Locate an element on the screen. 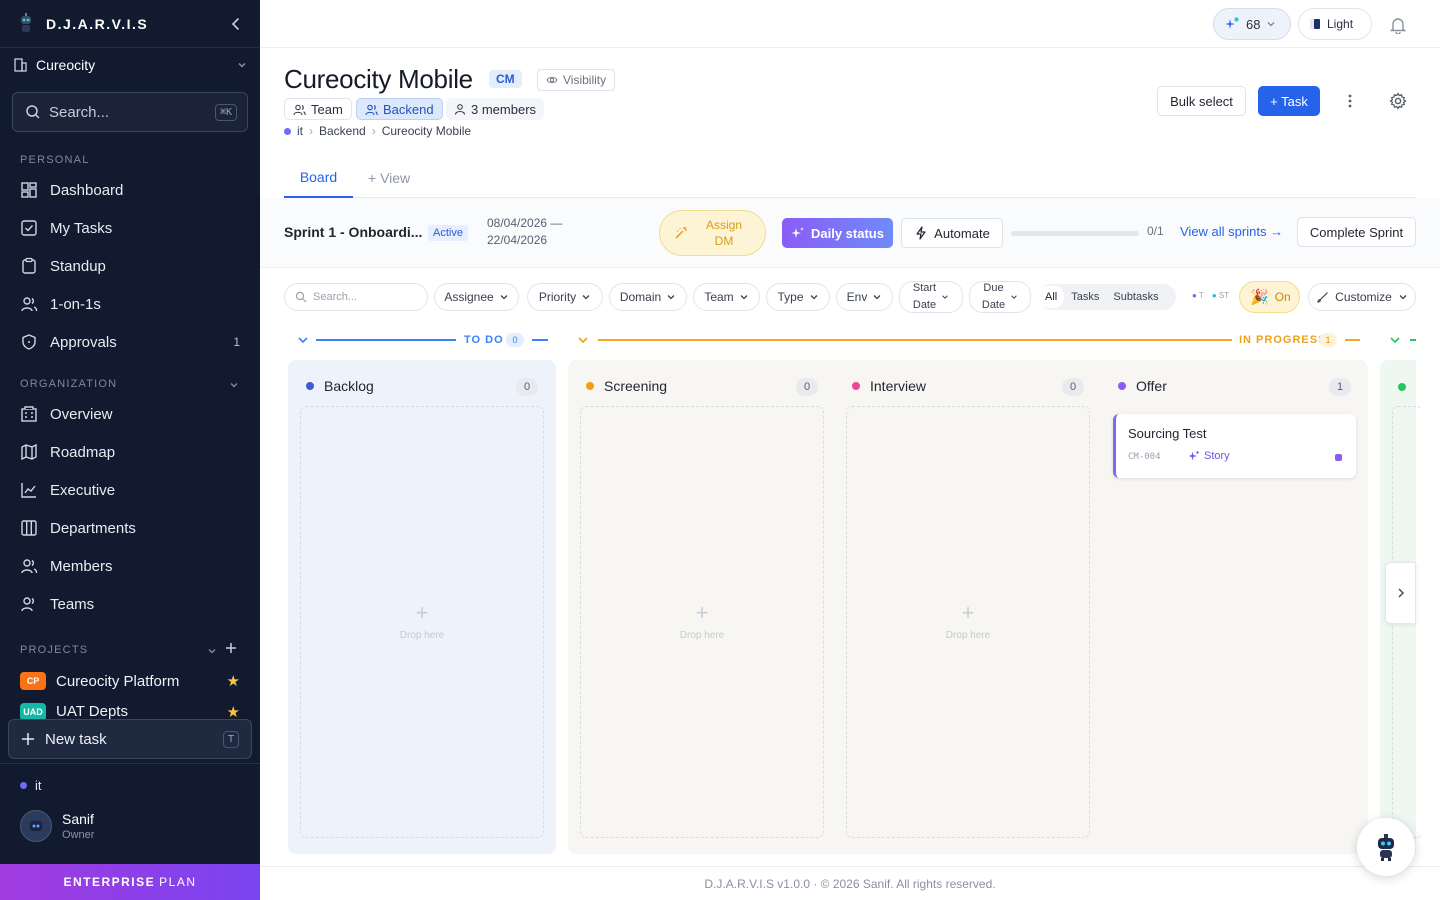 The height and width of the screenshot is (900, 1440). project-item: CP Cureocity Platform ★ is located at coordinates (130, 681).